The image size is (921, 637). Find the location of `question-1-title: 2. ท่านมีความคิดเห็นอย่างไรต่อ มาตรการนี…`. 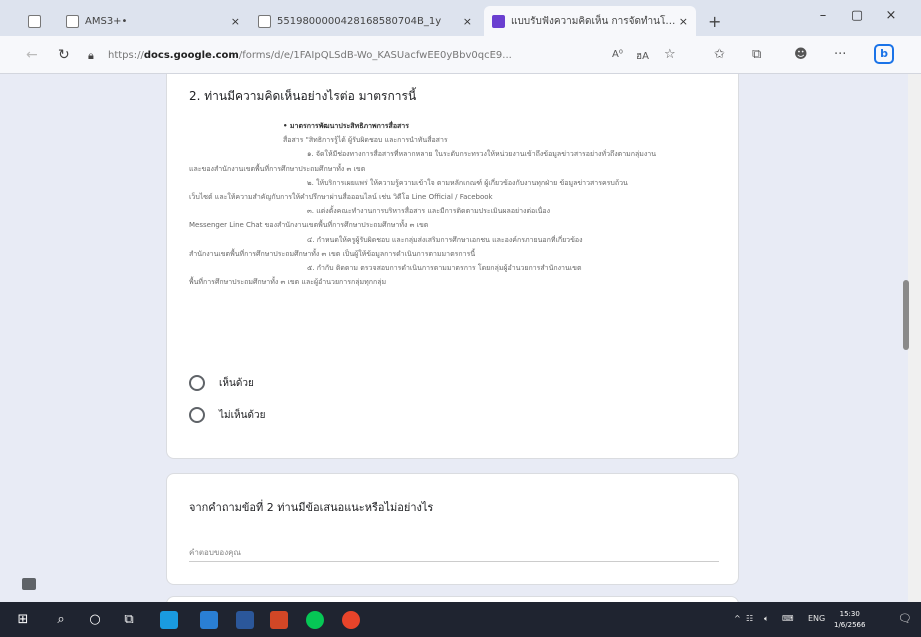

question-1-title: 2. ท่านมีความคิดเห็นอย่างไรต่อ มาตรการนี… is located at coordinates (303, 96).